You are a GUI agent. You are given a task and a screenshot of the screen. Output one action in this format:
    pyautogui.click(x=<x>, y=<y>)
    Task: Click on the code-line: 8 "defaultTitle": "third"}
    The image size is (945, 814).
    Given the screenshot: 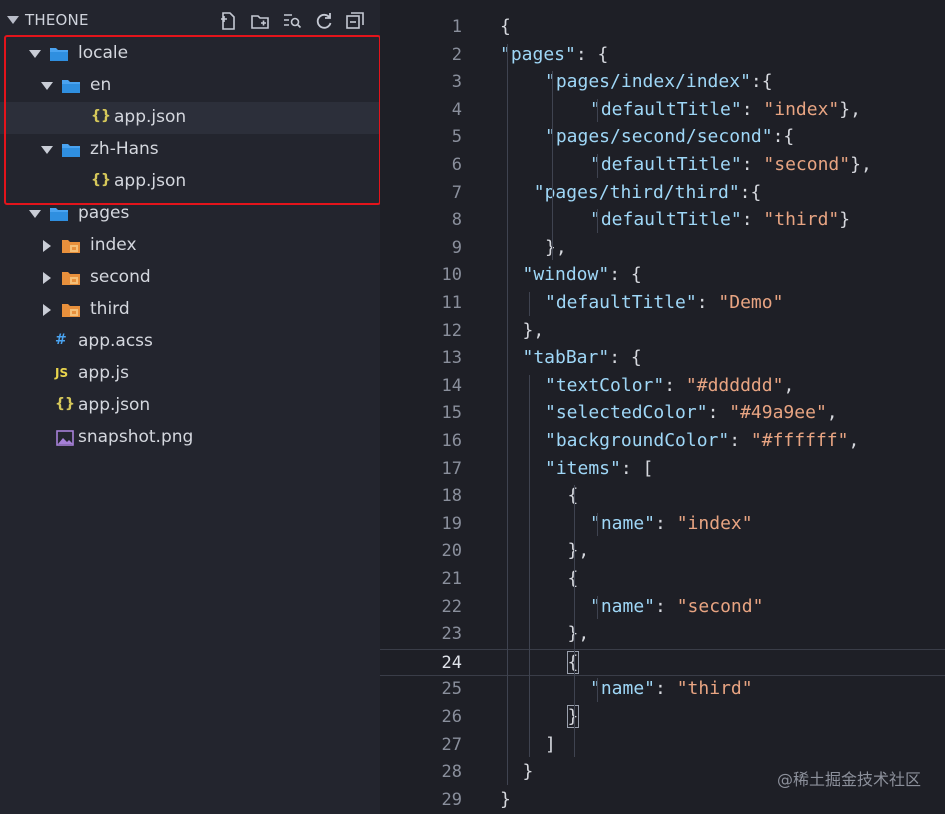 What is the action you would take?
    pyautogui.click(x=662, y=220)
    